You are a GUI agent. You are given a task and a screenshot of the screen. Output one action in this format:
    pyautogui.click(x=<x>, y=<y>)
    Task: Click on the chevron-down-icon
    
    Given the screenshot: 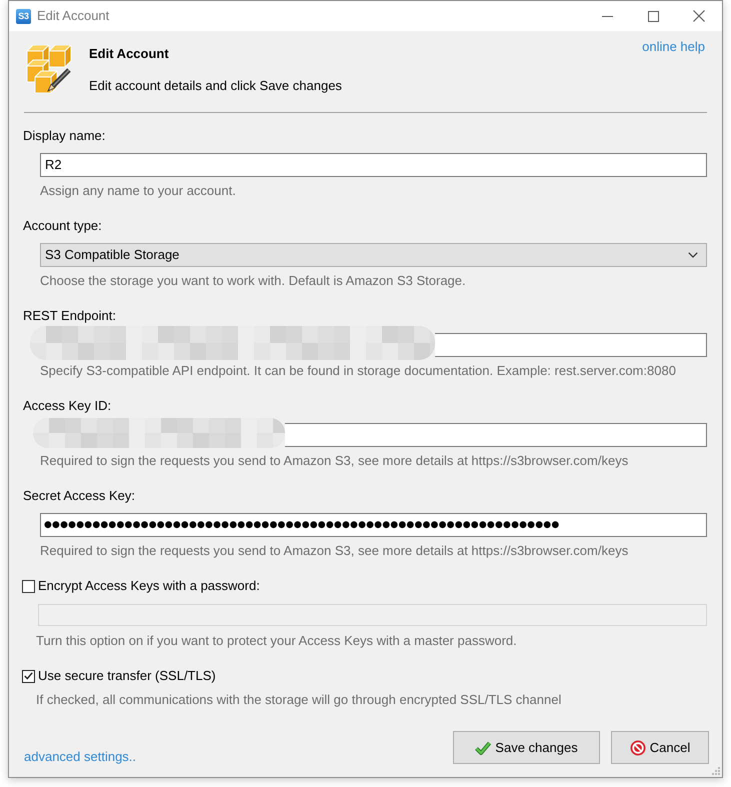 What is the action you would take?
    pyautogui.click(x=693, y=255)
    